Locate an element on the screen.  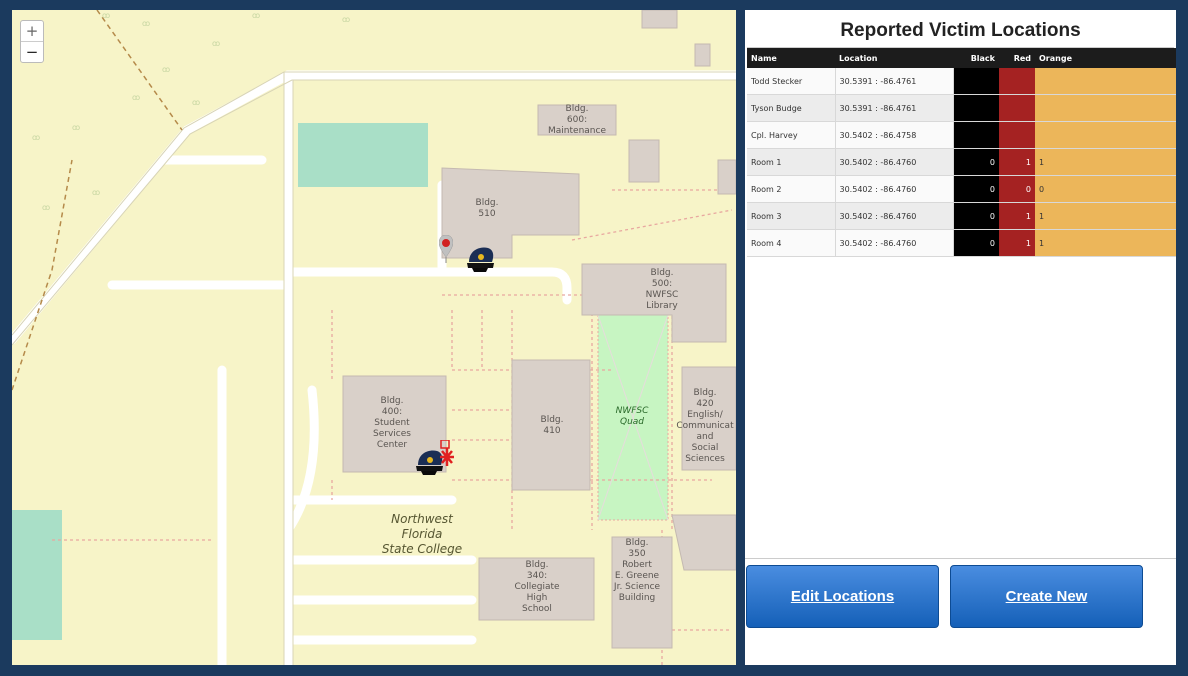
column-header-orange: Orange is located at coordinates (1105, 58).